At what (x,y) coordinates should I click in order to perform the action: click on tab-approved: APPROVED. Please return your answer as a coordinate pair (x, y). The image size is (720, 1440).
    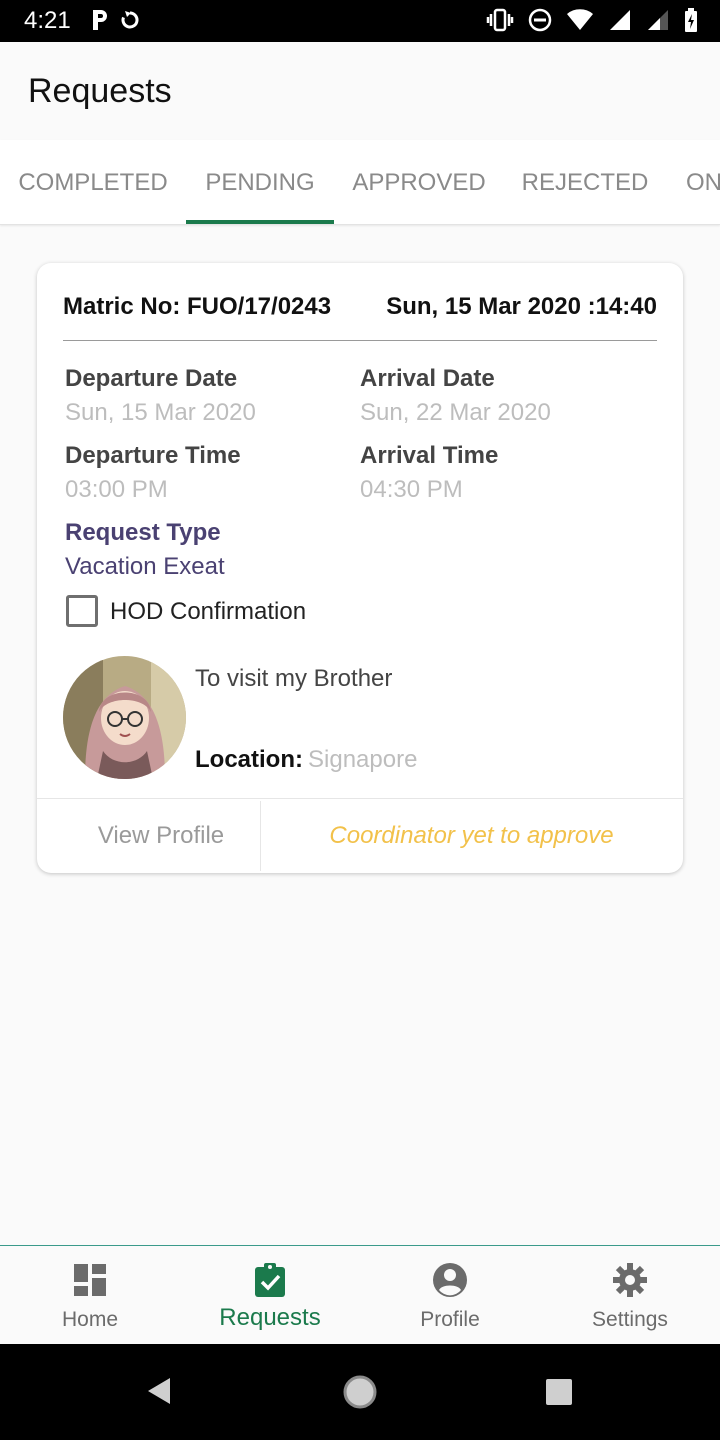
    Looking at the image, I should click on (419, 182).